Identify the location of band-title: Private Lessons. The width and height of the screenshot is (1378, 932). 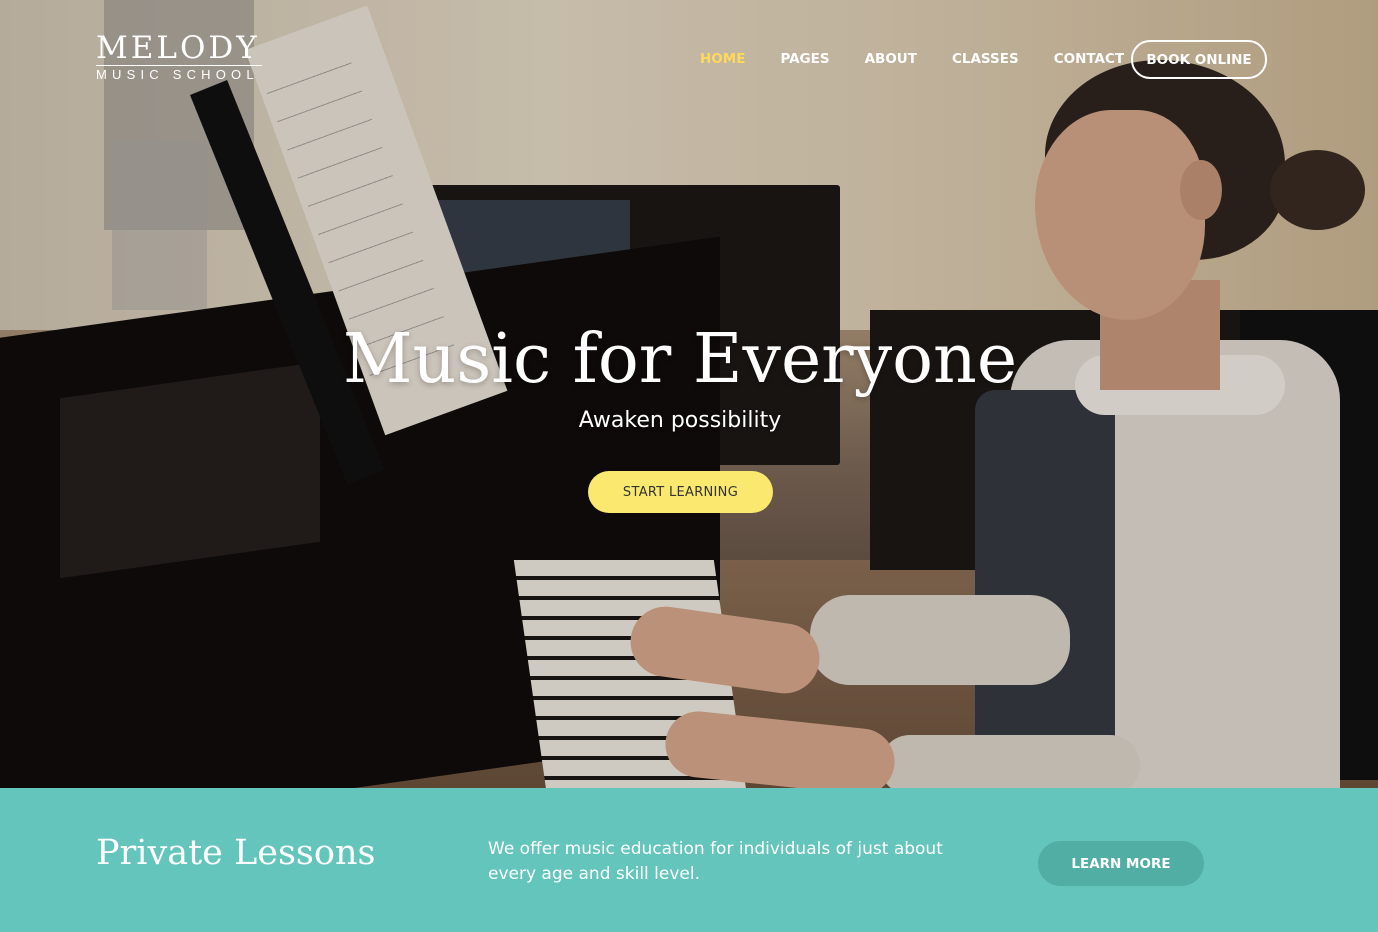
(236, 853).